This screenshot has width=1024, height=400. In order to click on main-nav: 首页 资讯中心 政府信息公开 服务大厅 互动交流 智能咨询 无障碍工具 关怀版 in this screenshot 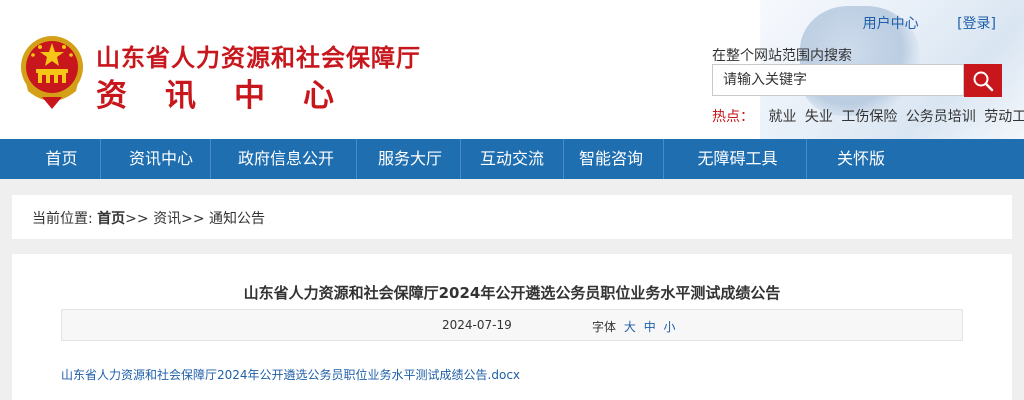, I will do `click(512, 159)`.